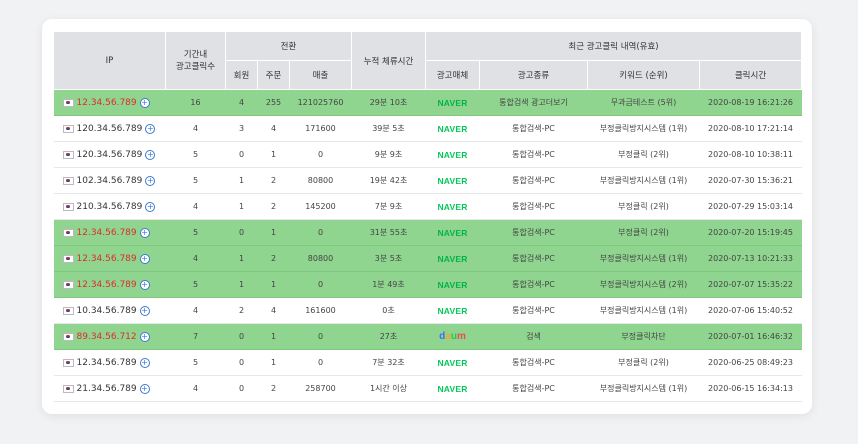 This screenshot has height=444, width=858. Describe the element at coordinates (388, 362) in the screenshot. I see `stay-time-cell: 7분 32초` at that location.